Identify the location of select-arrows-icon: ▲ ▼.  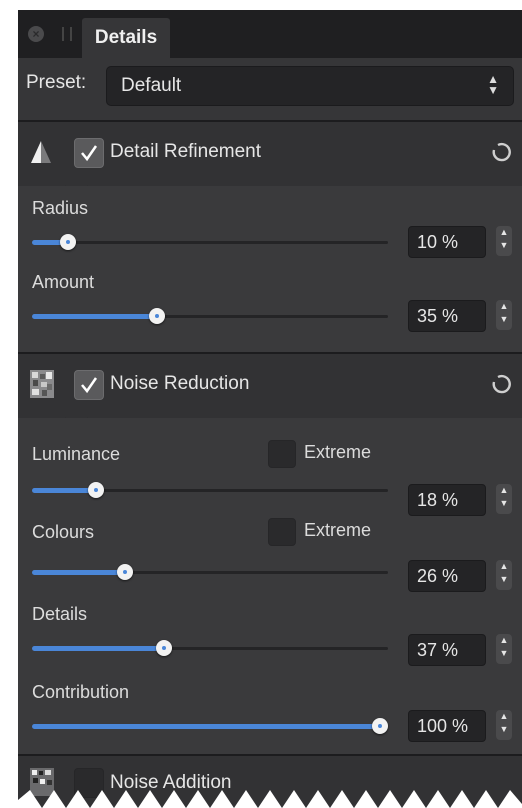
(493, 84).